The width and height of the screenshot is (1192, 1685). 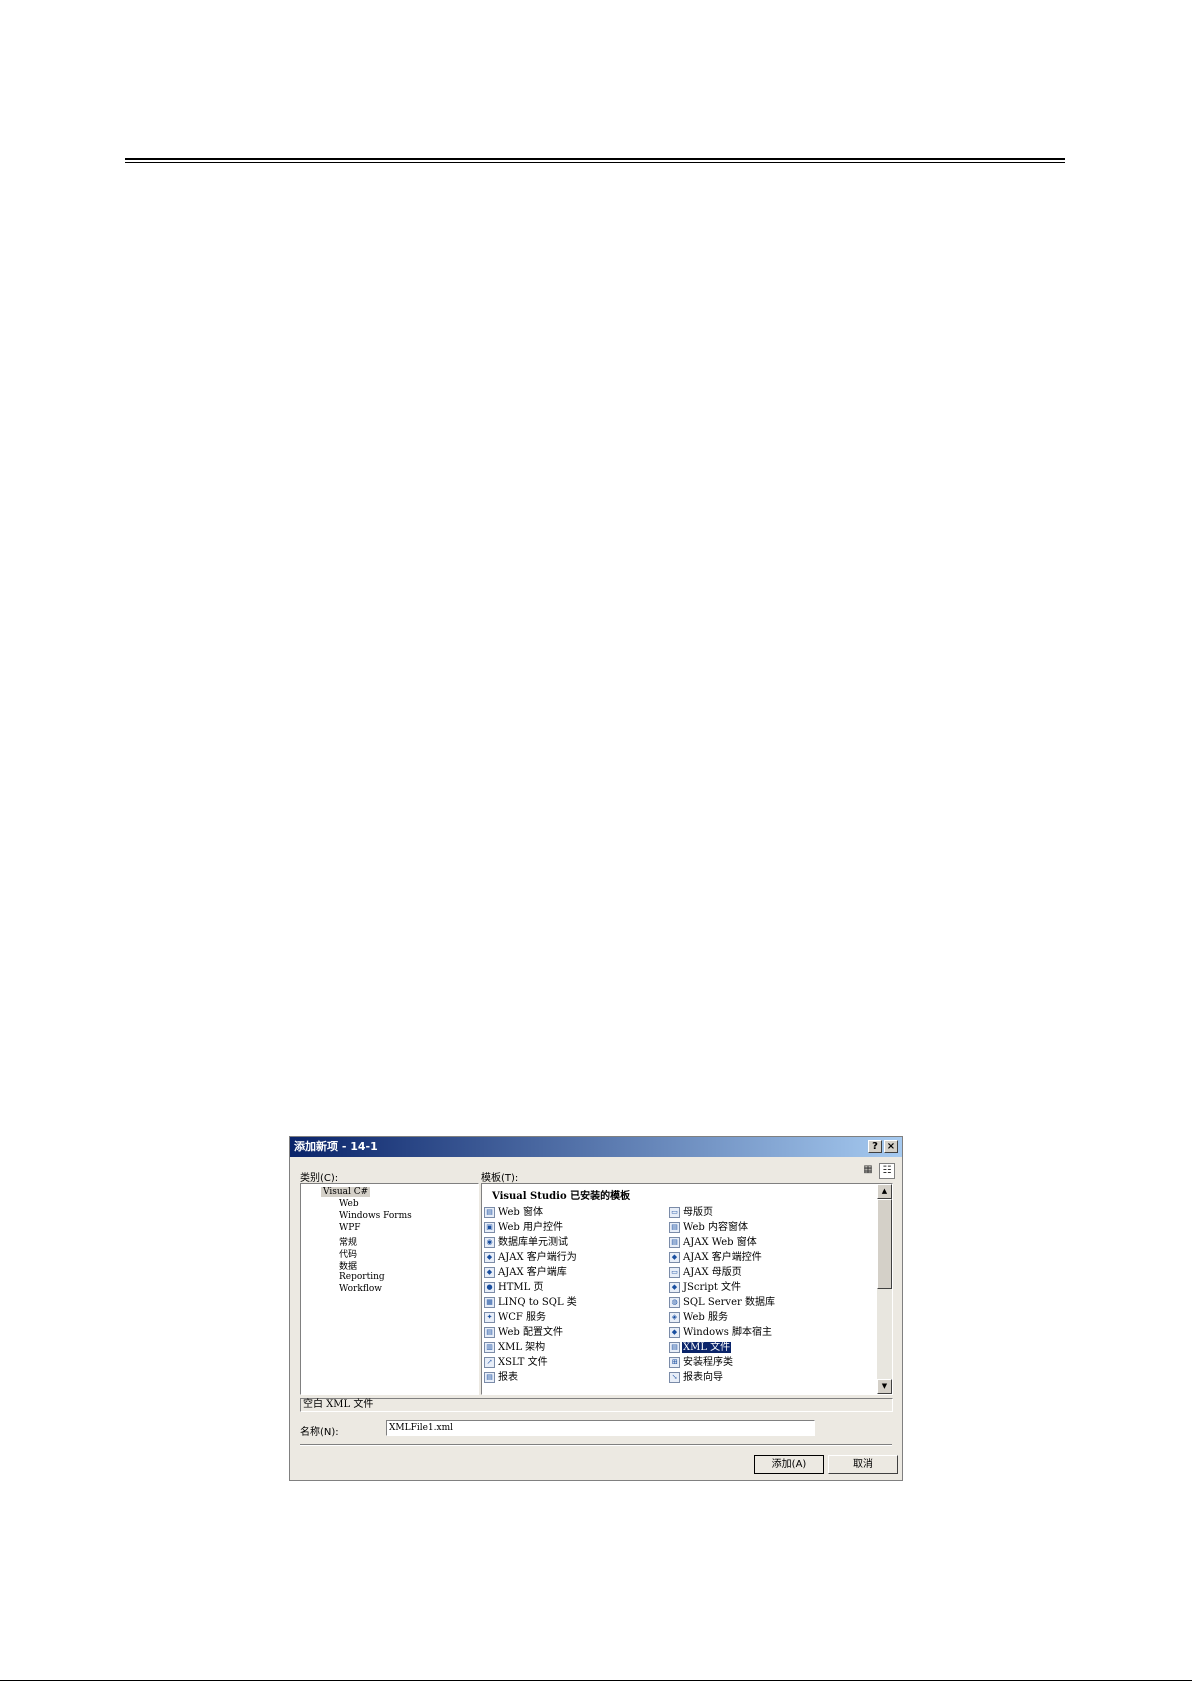 I want to click on scroll-up-icon: ▲, so click(x=884, y=1191).